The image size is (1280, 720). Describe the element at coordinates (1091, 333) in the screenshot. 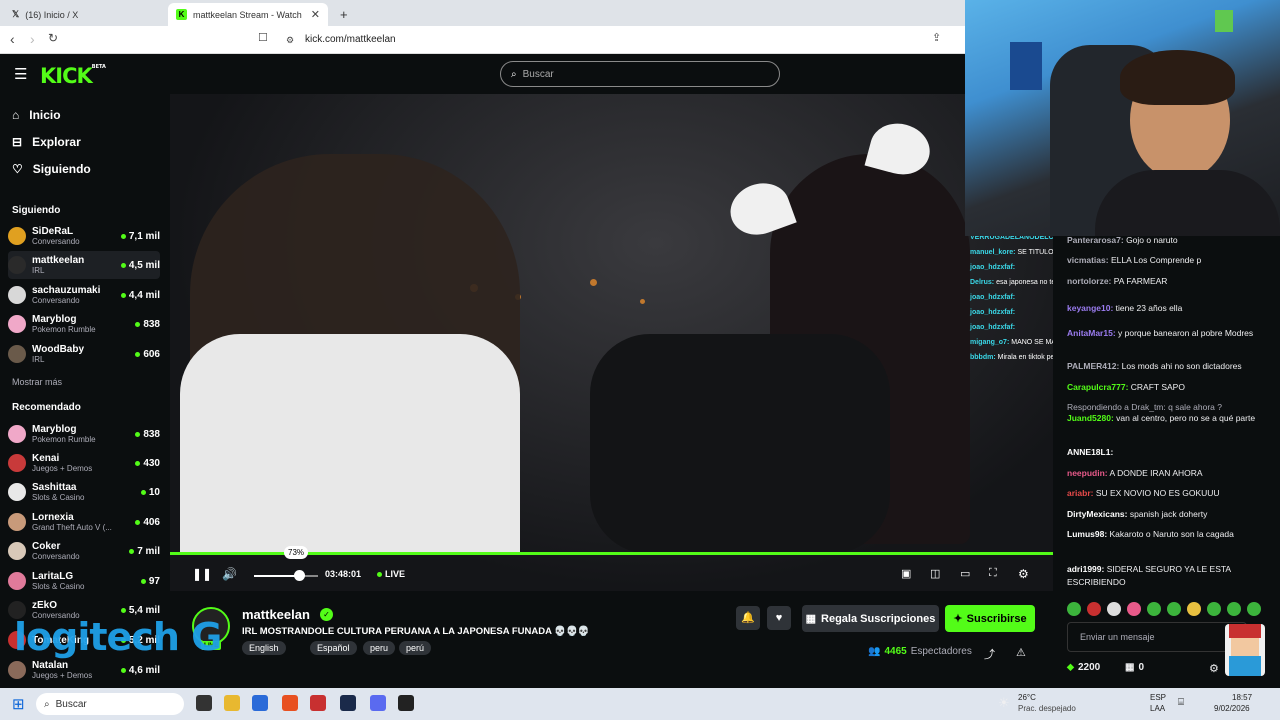

I see `chat-username: AnitaMar15:` at that location.